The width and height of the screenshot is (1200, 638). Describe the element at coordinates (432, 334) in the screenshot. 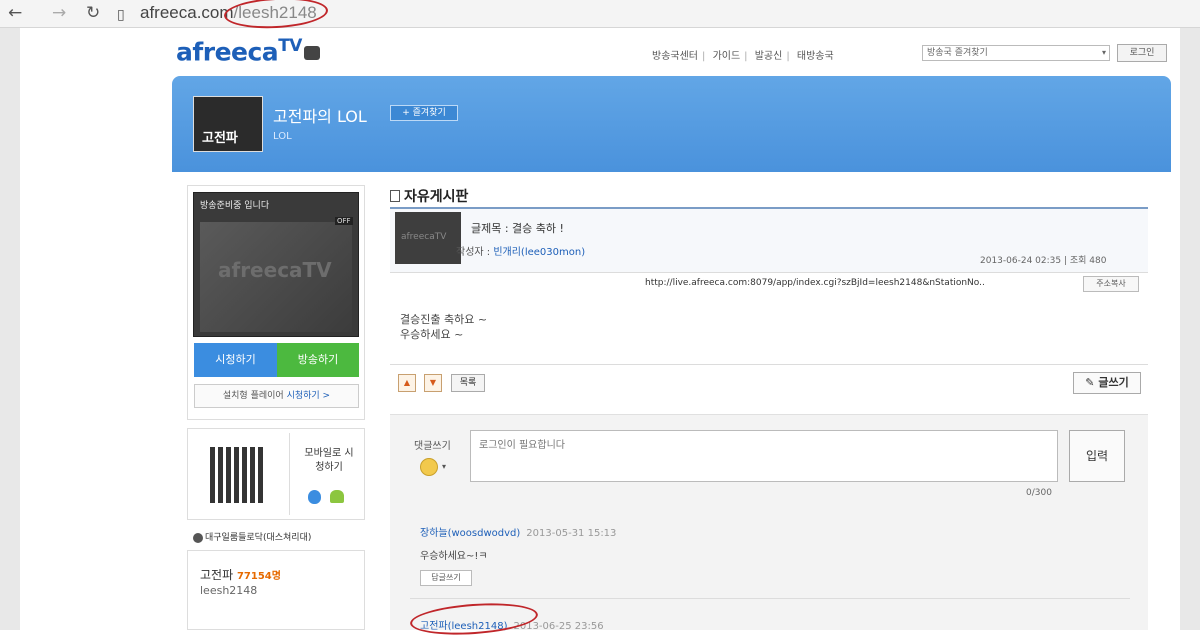

I see `post-body-line: 우승하세요 ~` at that location.